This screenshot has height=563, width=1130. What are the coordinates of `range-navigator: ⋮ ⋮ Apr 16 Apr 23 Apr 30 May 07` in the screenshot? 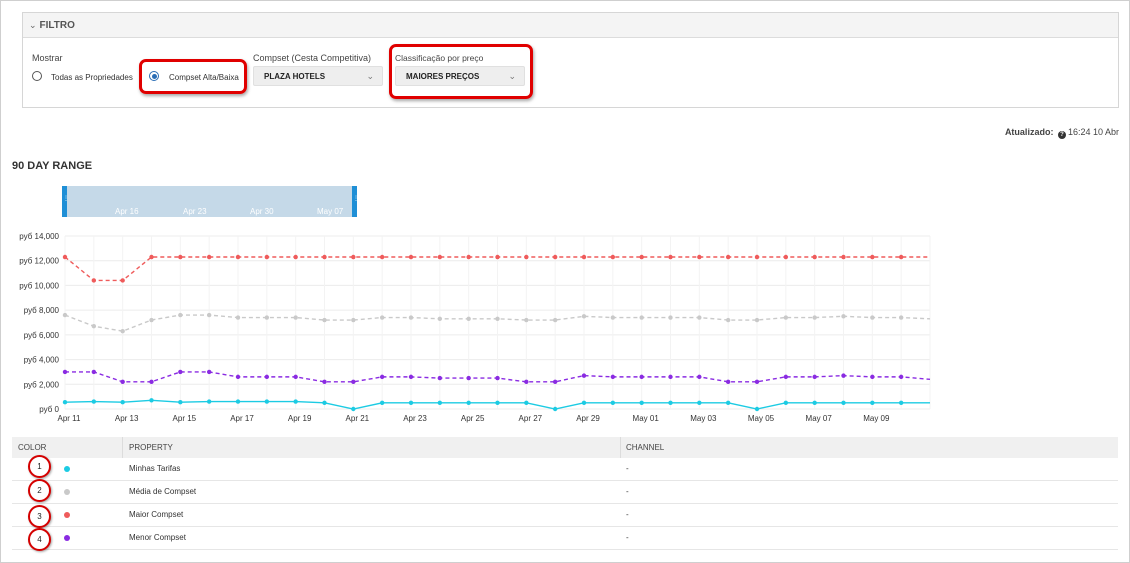 It's located at (210, 201).